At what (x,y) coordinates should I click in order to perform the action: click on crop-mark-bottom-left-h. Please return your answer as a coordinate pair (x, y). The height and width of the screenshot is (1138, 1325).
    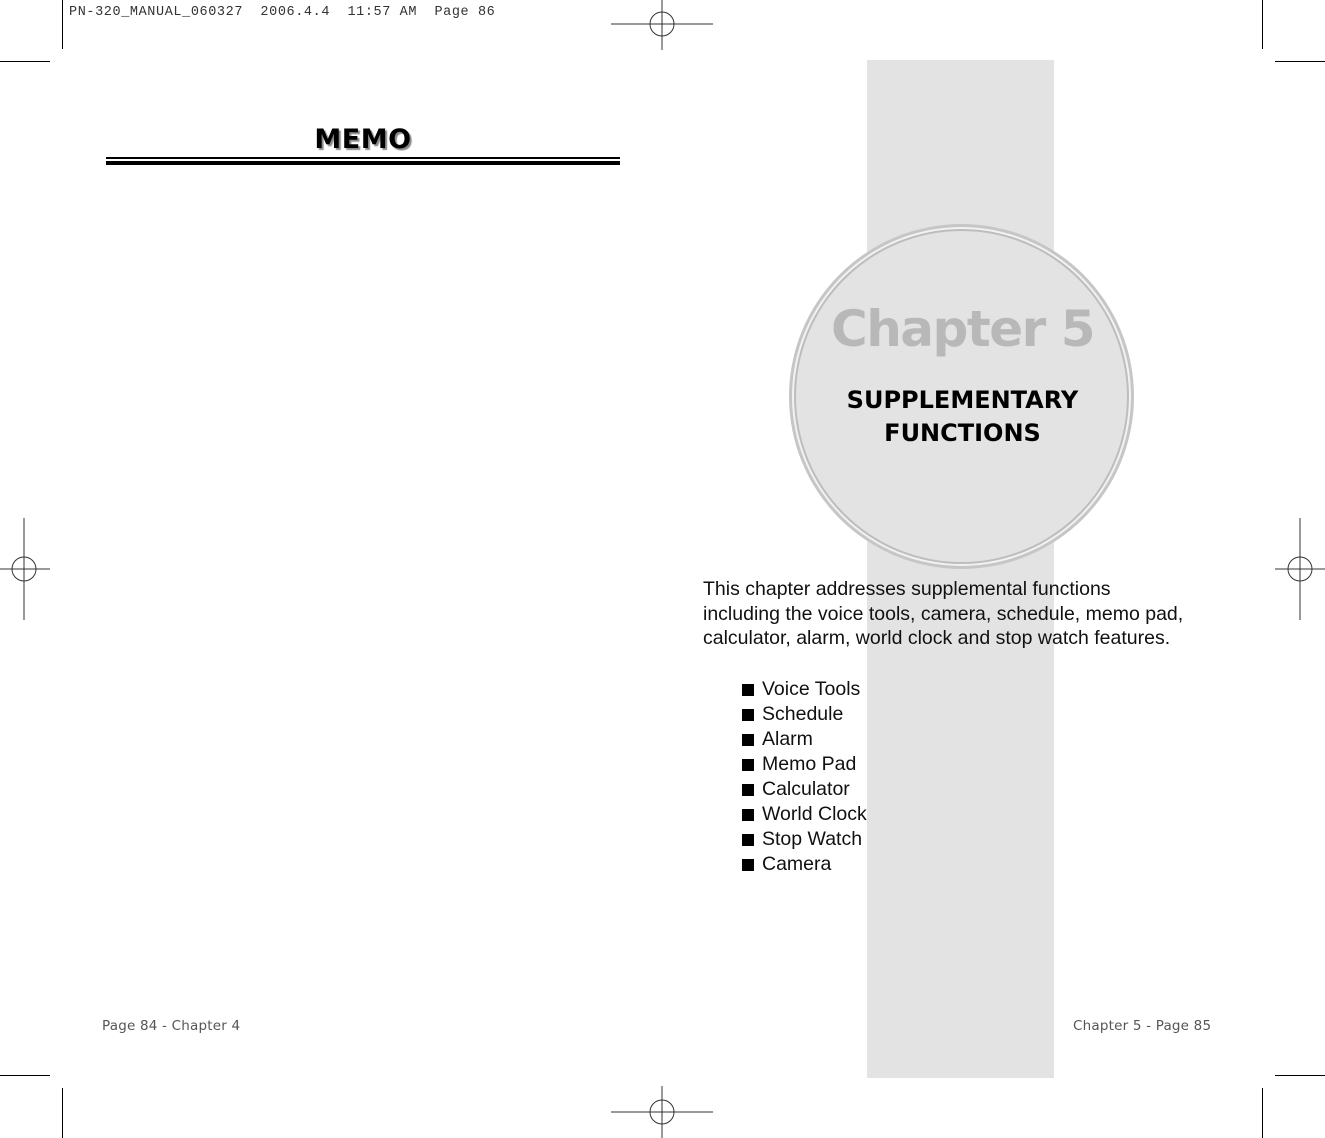
    Looking at the image, I should click on (25, 1075).